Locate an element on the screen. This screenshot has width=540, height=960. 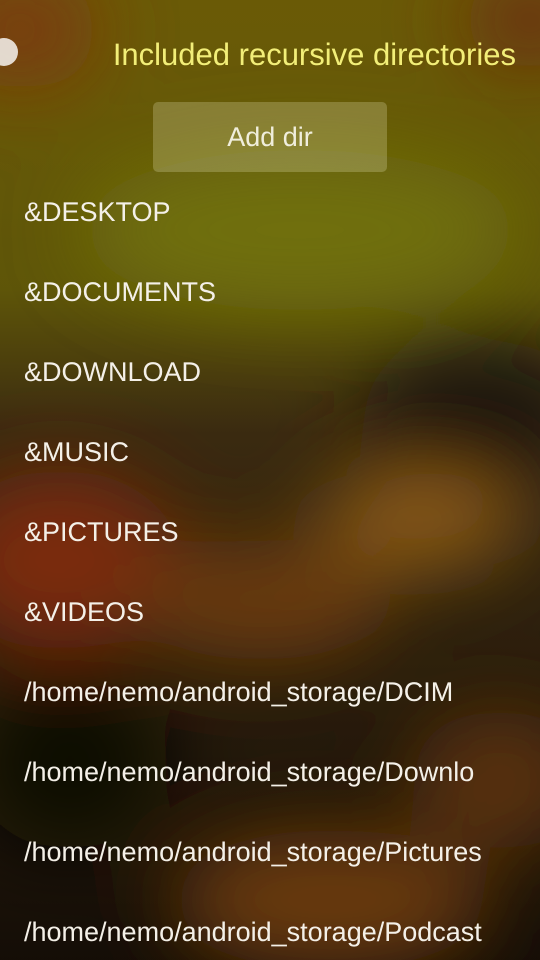
directory-item: &DOCUMENTS is located at coordinates (270, 292).